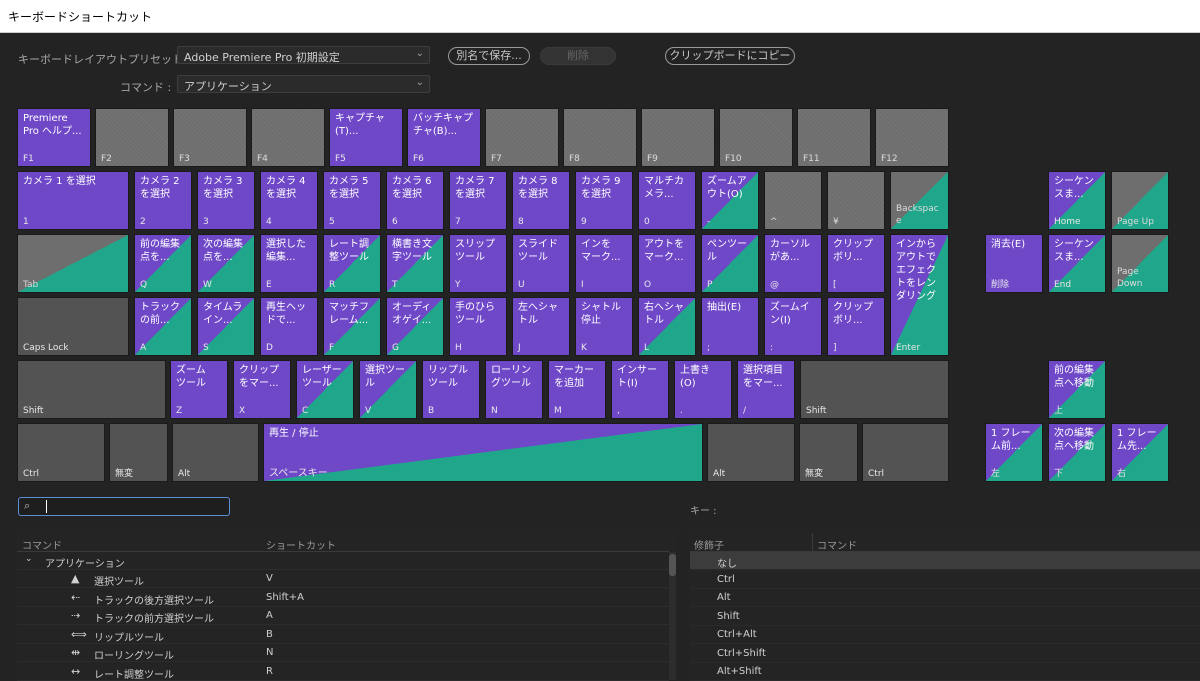 The height and width of the screenshot is (681, 1200). I want to click on key-right-bracket: クリップ ボリ...], so click(856, 326).